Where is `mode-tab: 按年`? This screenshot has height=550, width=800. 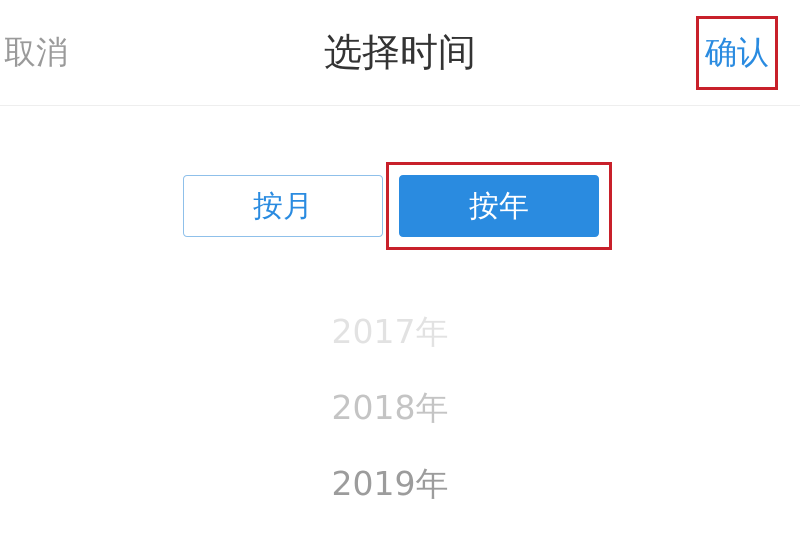
mode-tab: 按年 is located at coordinates (499, 206).